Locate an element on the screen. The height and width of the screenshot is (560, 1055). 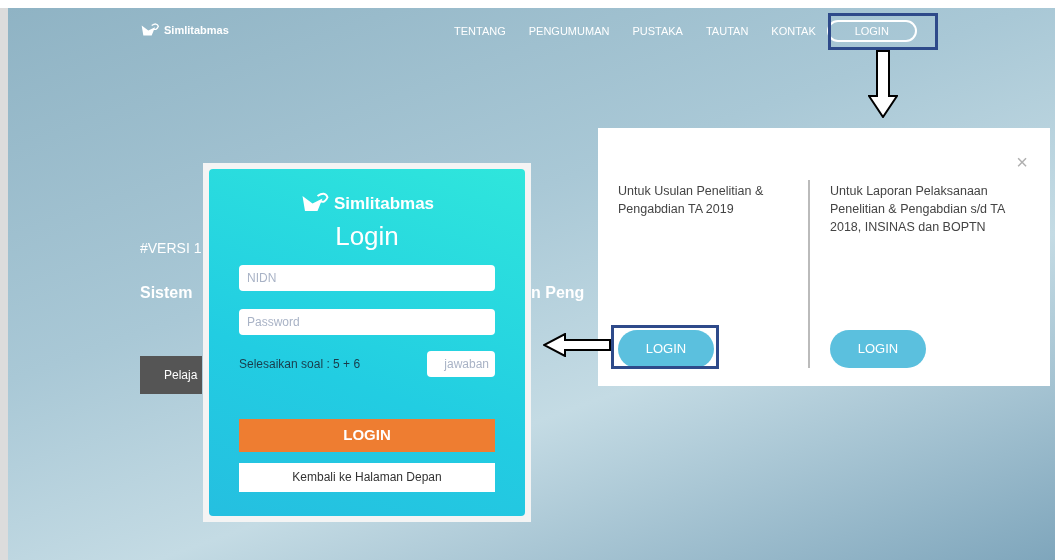
captcha-question: Selesaikan soal : 5 + 6 is located at coordinates (300, 364).